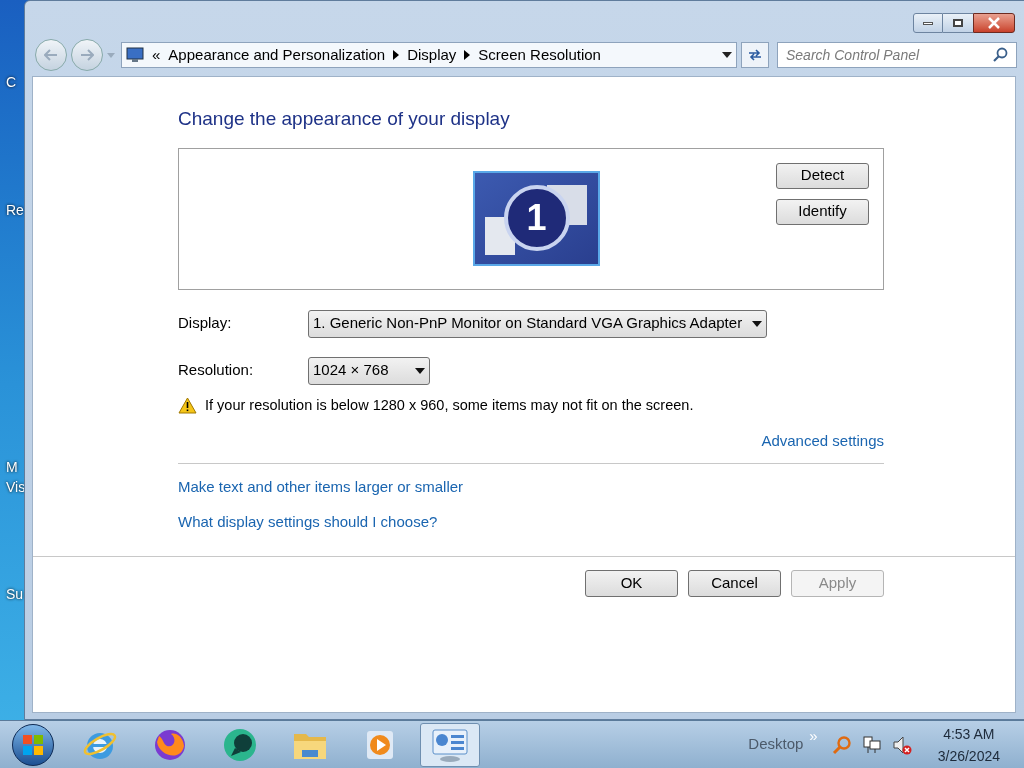  I want to click on clock-date: 3/26/2024, so click(968, 755).